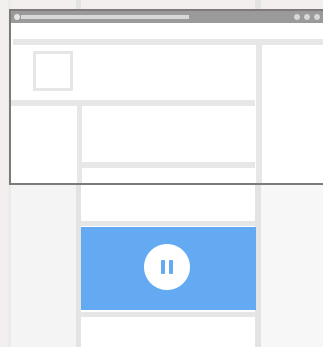 This screenshot has width=323, height=347. What do you see at coordinates (168, 42) in the screenshot?
I see `toolbar-strip` at bounding box center [168, 42].